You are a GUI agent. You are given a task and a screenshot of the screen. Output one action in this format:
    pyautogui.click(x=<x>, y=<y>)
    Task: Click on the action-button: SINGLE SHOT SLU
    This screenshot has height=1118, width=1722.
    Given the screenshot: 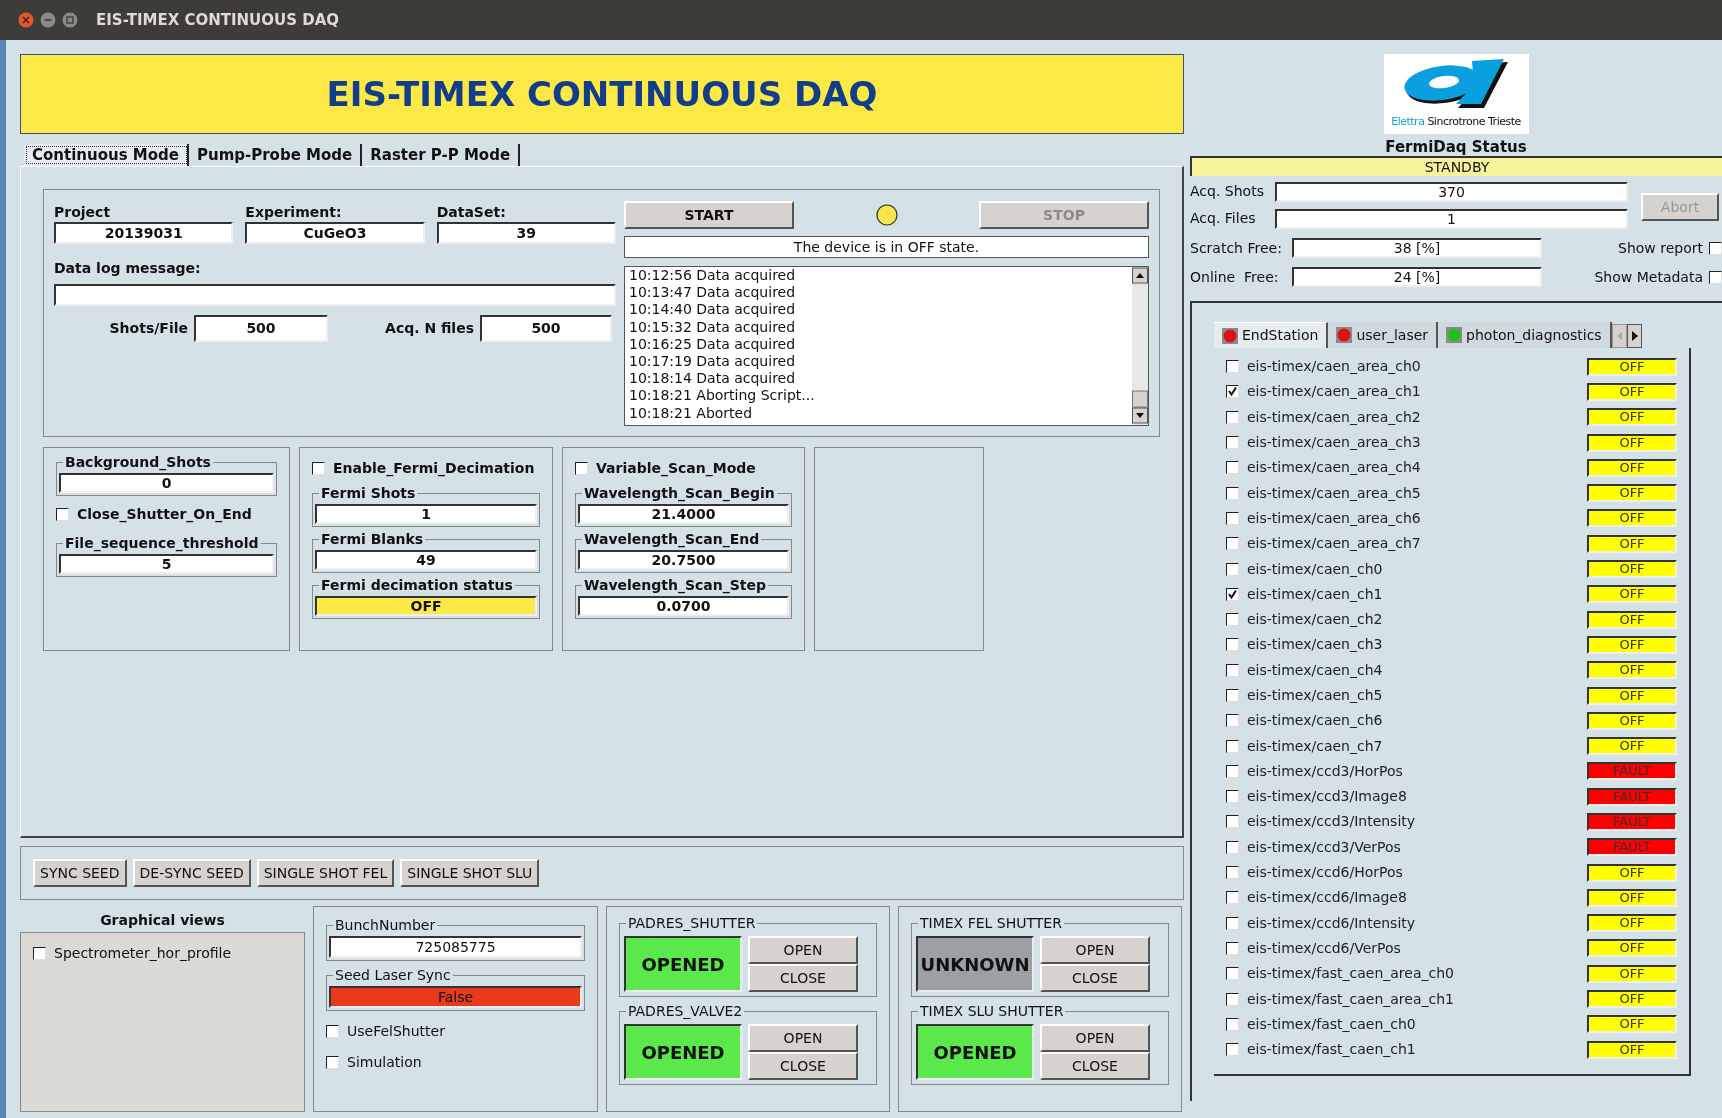 What is the action you would take?
    pyautogui.click(x=470, y=873)
    